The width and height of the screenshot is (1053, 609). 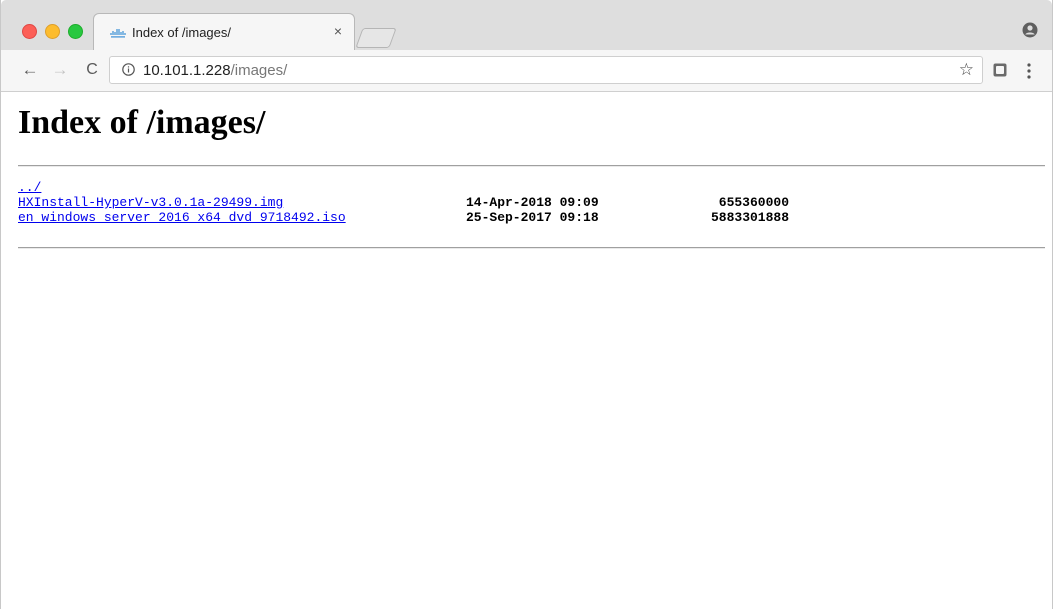 What do you see at coordinates (142, 122) in the screenshot?
I see `page-title: Index of /images/` at bounding box center [142, 122].